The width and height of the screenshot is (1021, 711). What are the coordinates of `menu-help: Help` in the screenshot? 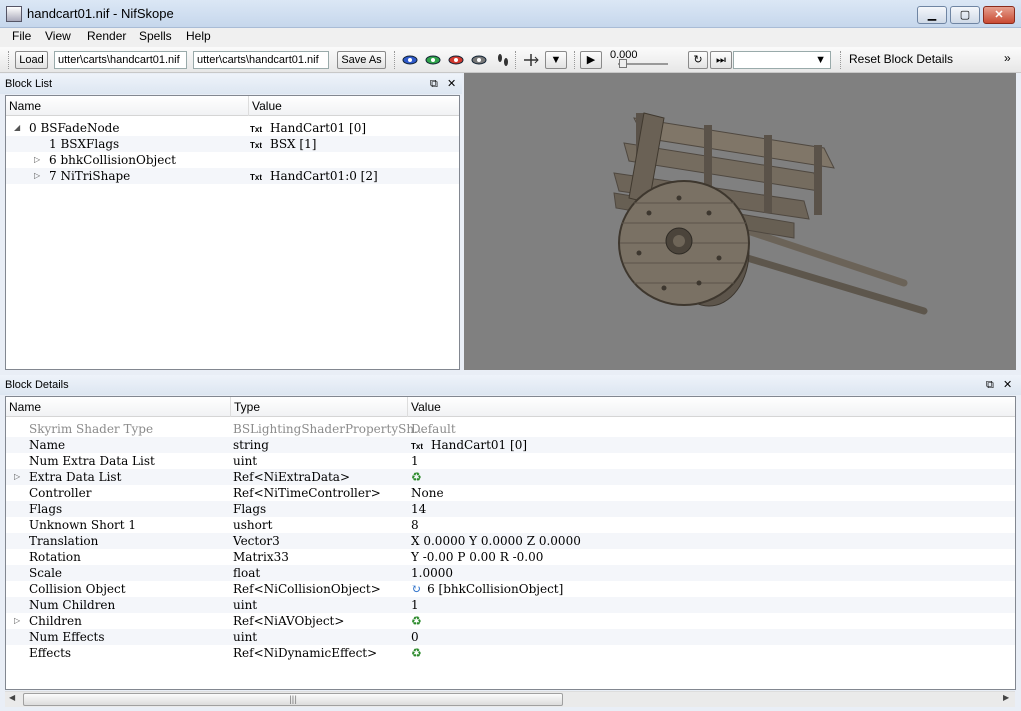 It's located at (198, 36).